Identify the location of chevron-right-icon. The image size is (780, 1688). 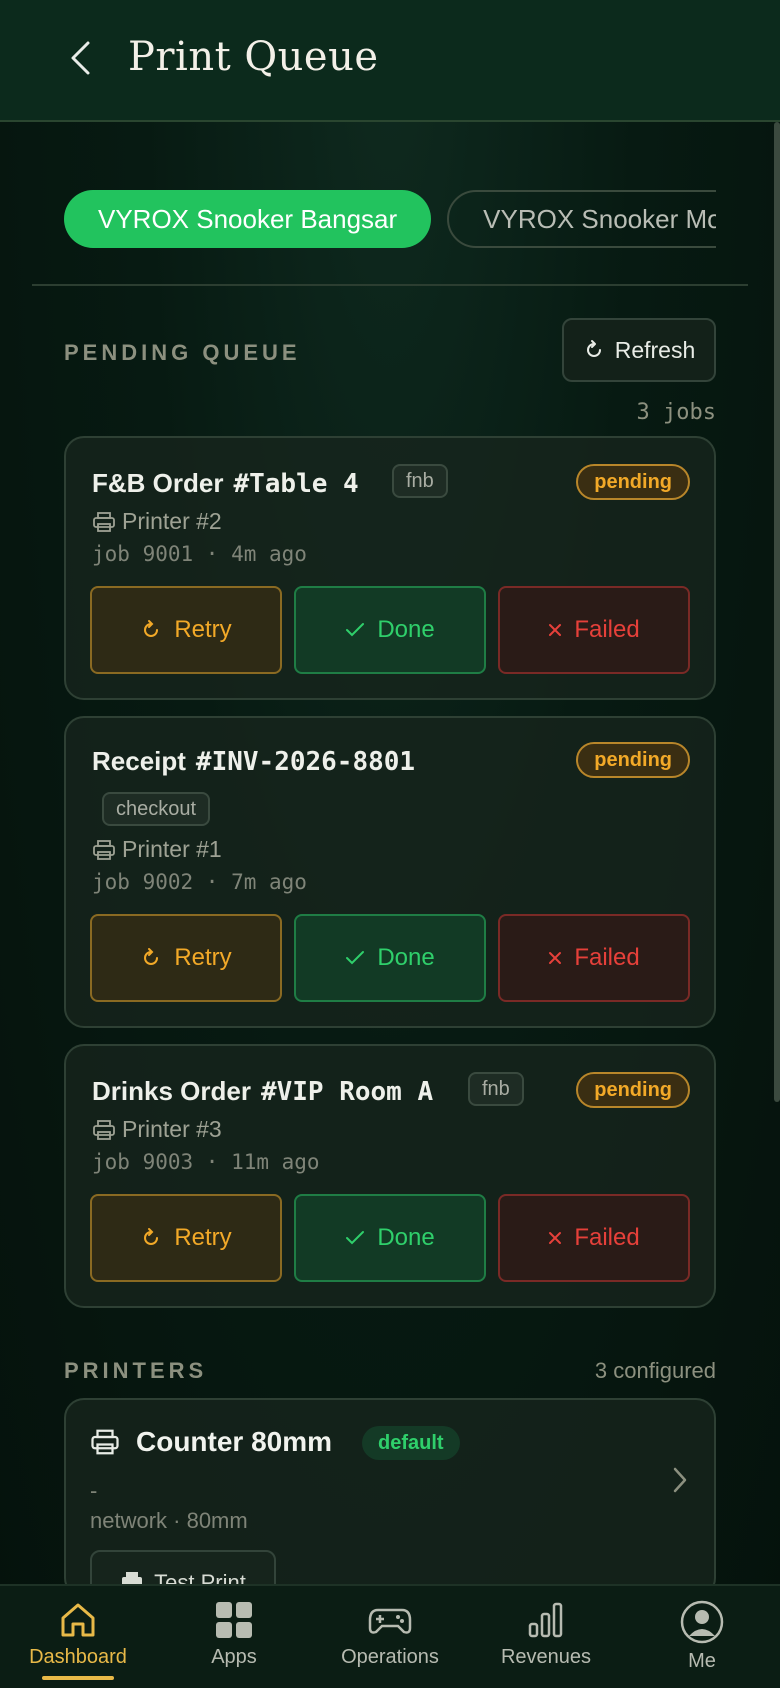
(680, 1480).